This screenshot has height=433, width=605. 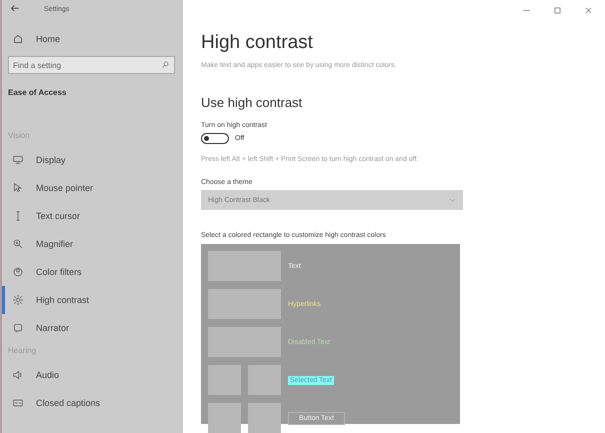 What do you see at coordinates (18, 160) in the screenshot?
I see `monitor-icon` at bounding box center [18, 160].